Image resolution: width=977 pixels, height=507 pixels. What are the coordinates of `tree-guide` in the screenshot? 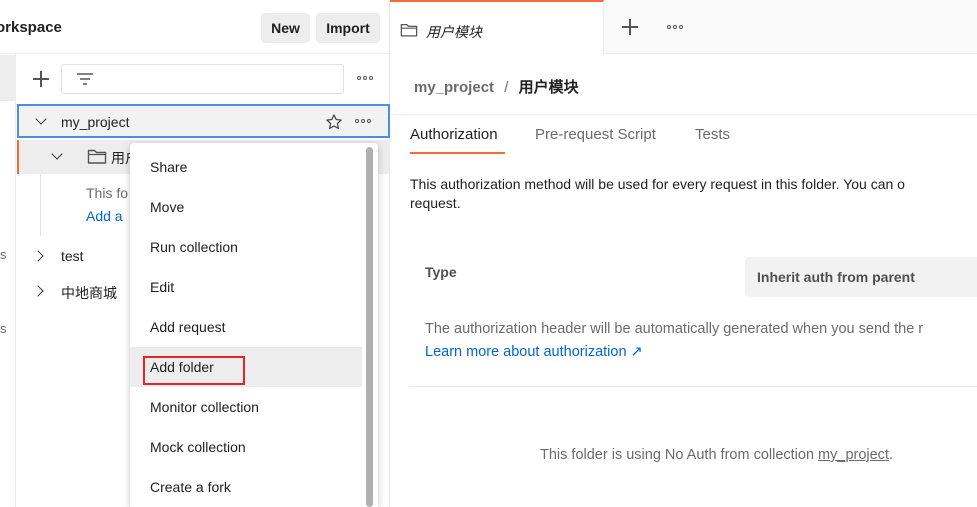 It's located at (40, 205).